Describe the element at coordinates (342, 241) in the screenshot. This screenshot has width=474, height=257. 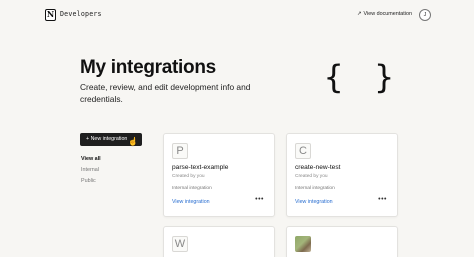
I see `integration-card` at that location.